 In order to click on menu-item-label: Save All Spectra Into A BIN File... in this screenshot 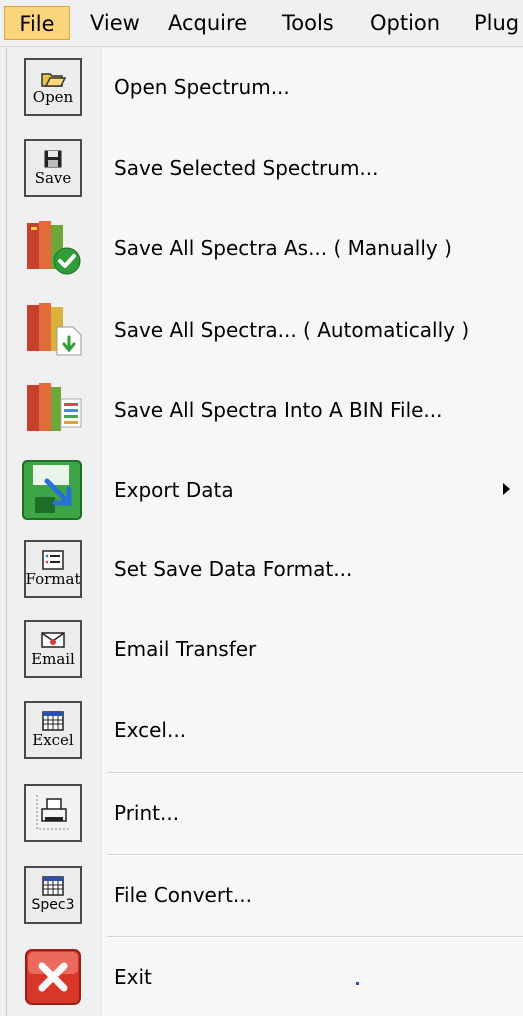, I will do `click(278, 410)`.